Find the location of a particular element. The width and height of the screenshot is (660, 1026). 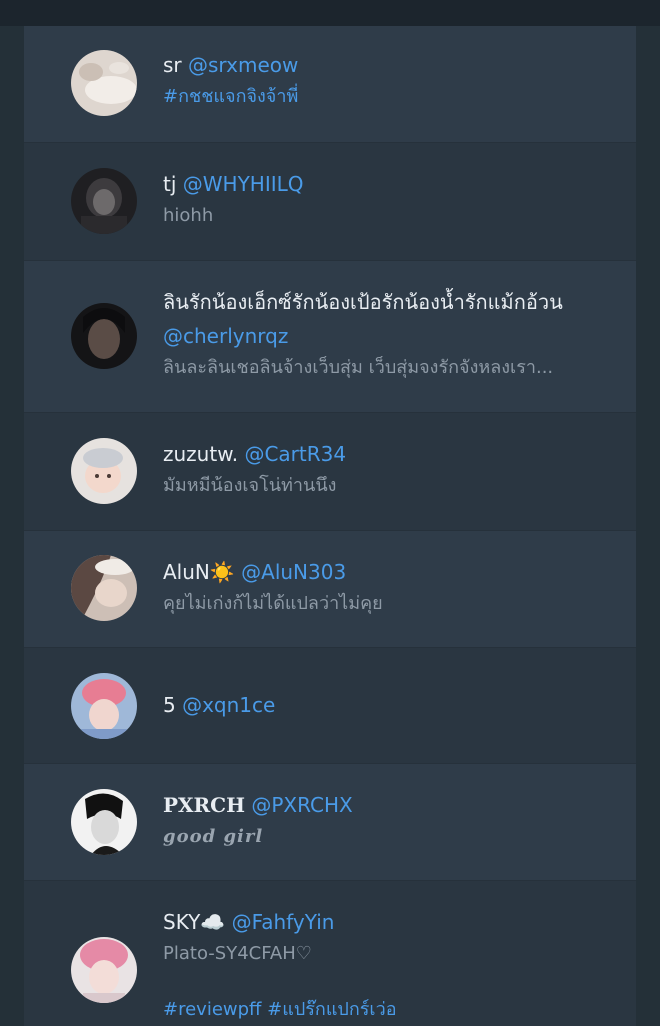

display-name: tj is located at coordinates (170, 184).